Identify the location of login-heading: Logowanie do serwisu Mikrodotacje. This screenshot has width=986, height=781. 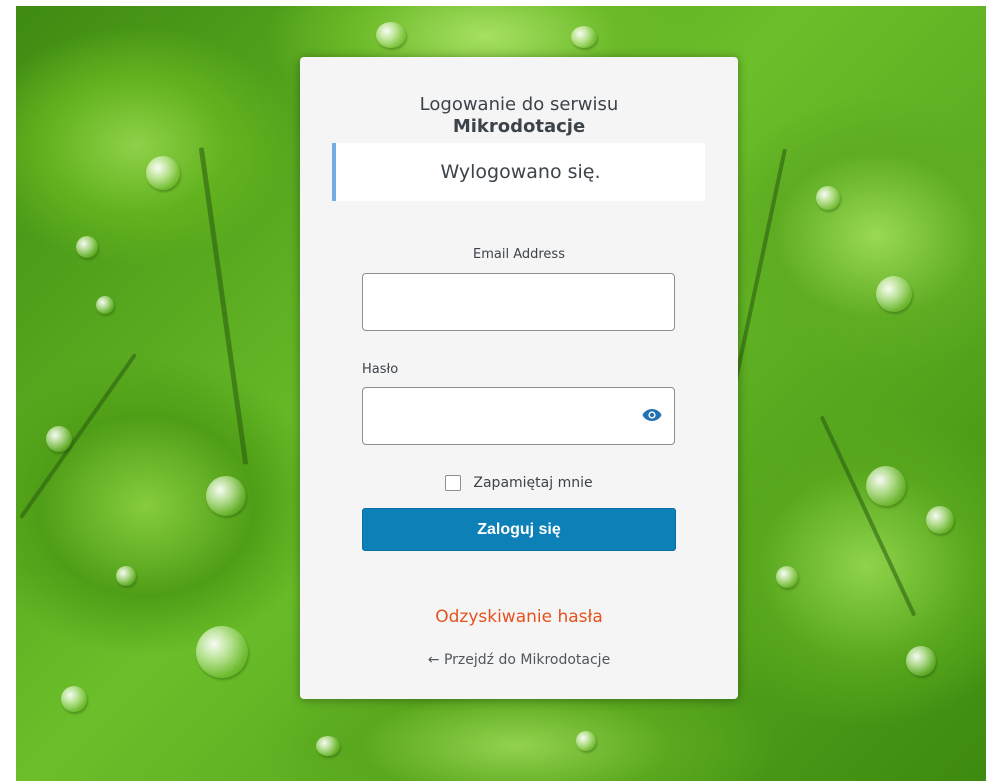
(519, 116).